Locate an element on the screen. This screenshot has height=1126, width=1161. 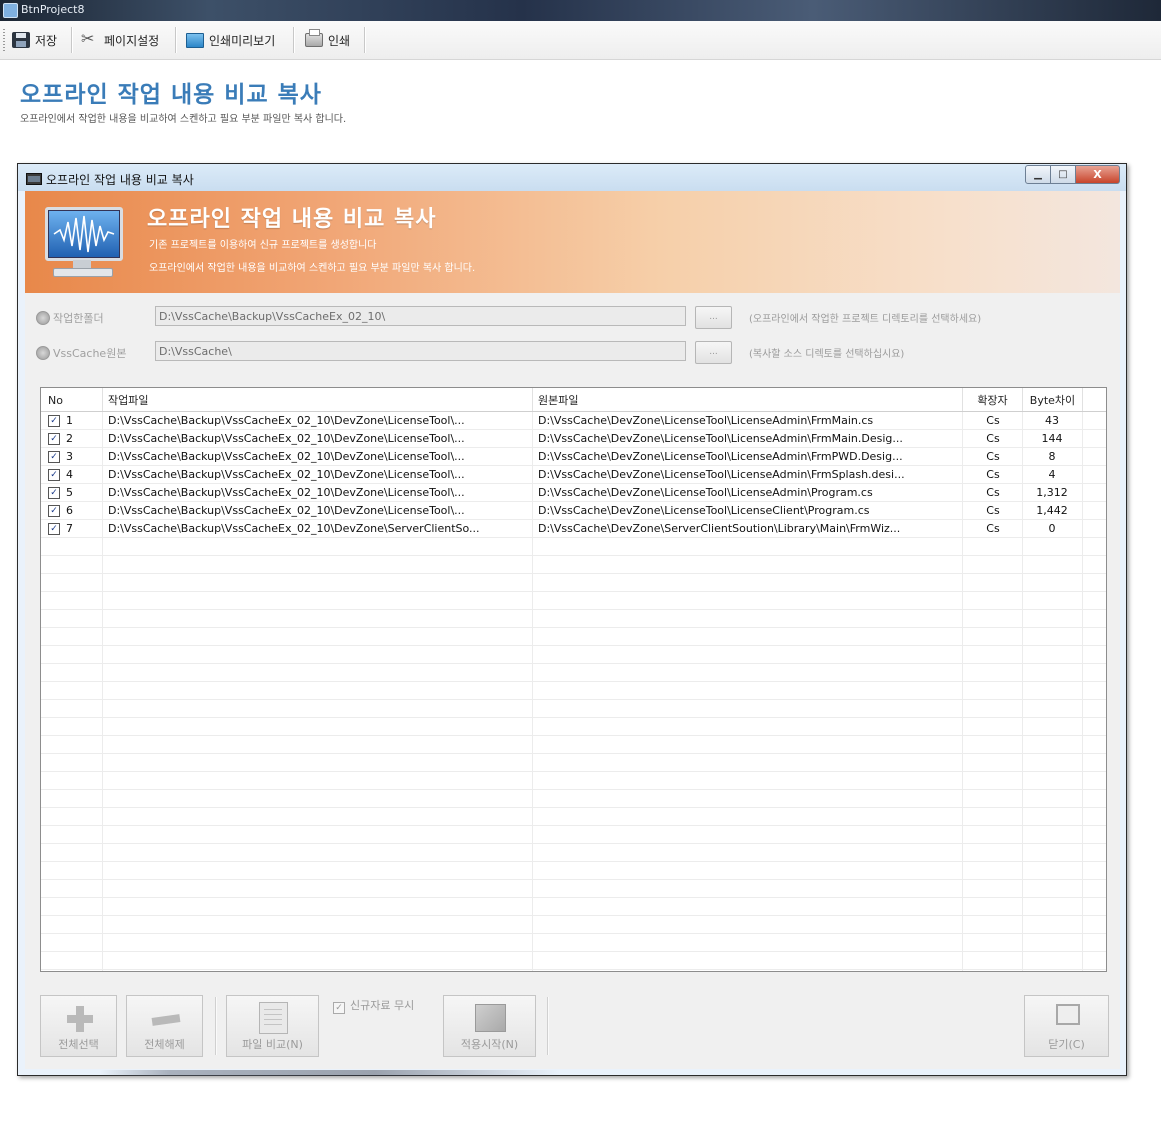
ignore-new-checkbox: ✓ 신규자료 무시 is located at coordinates (373, 1005).